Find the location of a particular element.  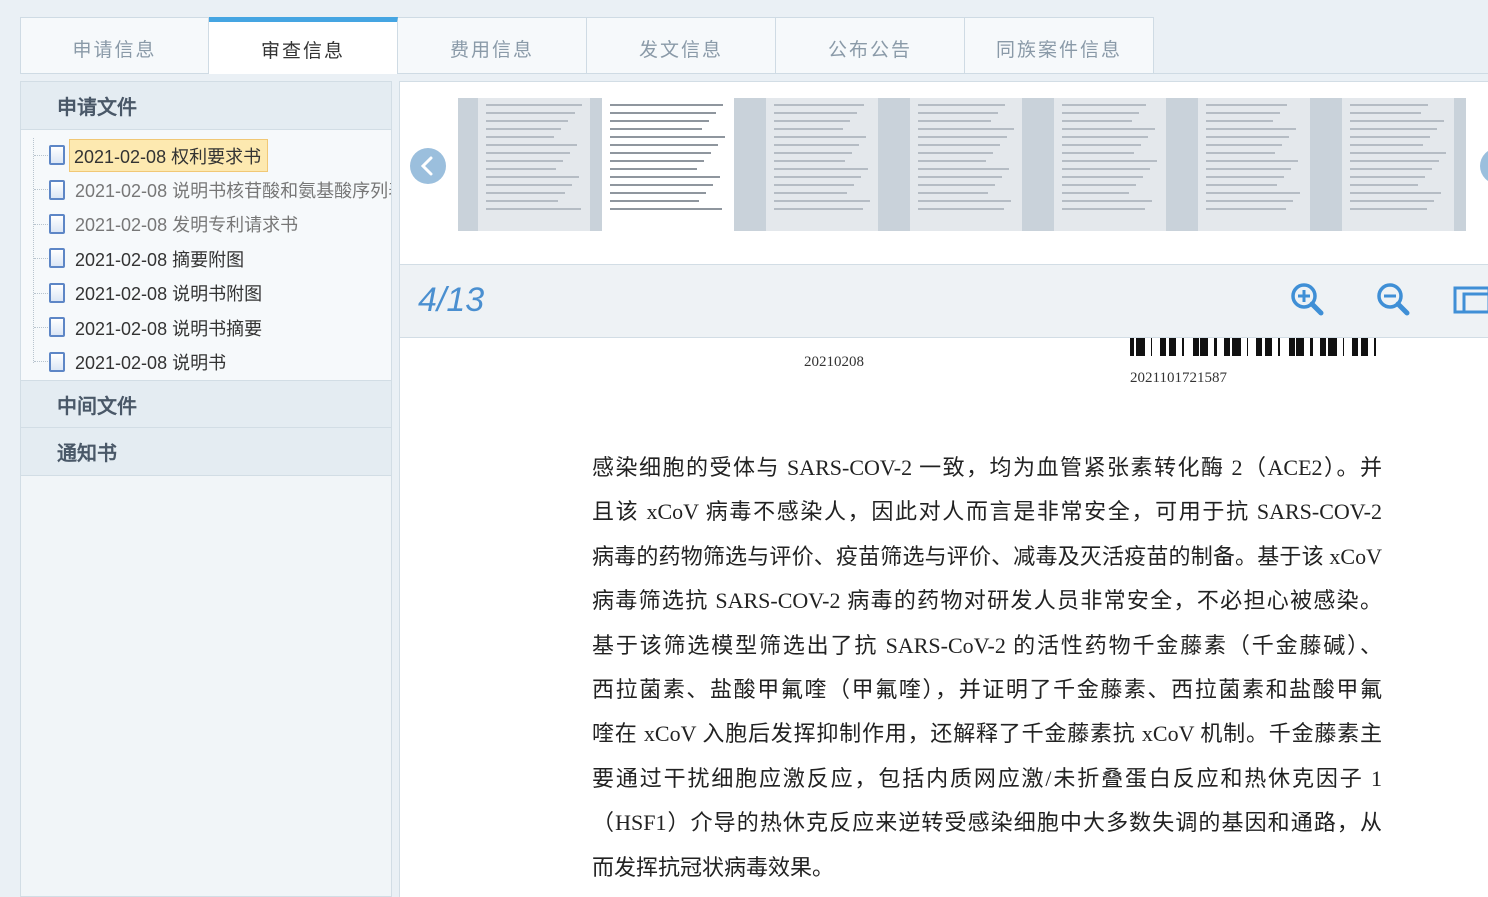

tab-family-cases: 同族案件信息 is located at coordinates (1059, 45).